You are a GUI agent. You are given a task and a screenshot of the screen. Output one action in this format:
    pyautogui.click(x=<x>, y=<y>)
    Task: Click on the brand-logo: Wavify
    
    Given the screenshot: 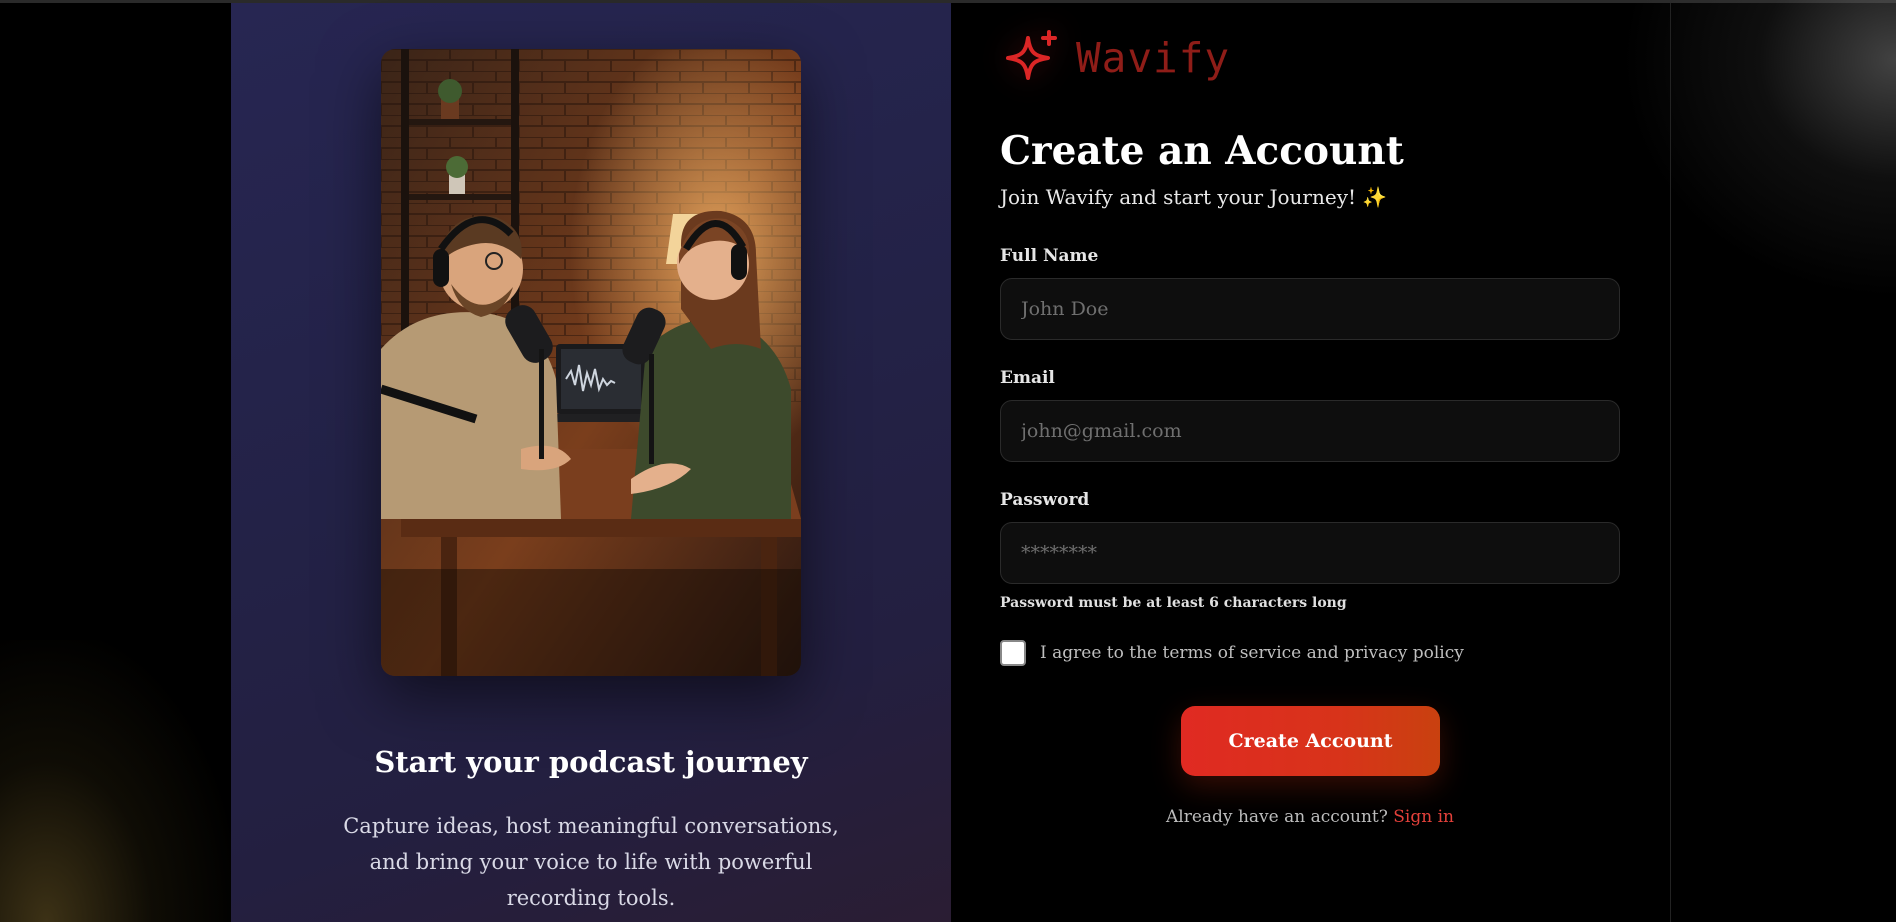 What is the action you would take?
    pyautogui.click(x=1116, y=58)
    